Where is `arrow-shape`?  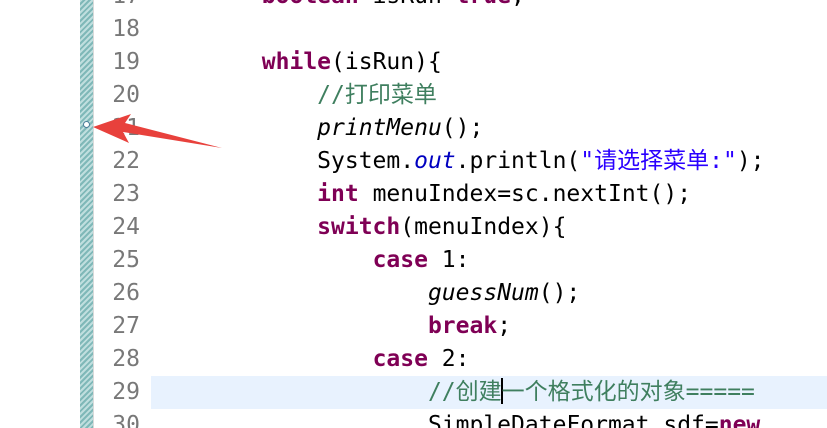 arrow-shape is located at coordinates (157, 131).